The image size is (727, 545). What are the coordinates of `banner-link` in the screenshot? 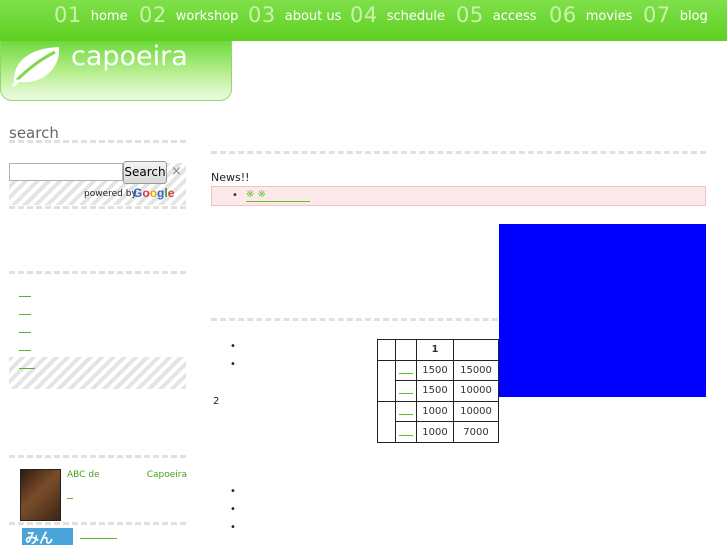 It's located at (98, 538).